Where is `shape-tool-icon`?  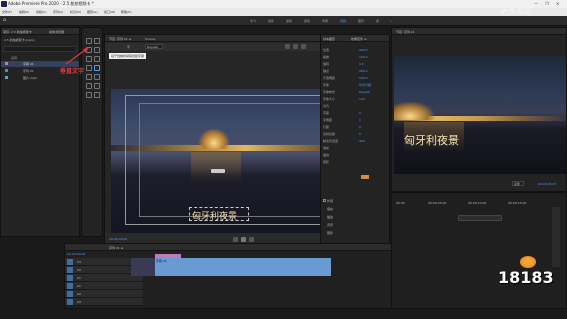
shape-tool-icon is located at coordinates (89, 95).